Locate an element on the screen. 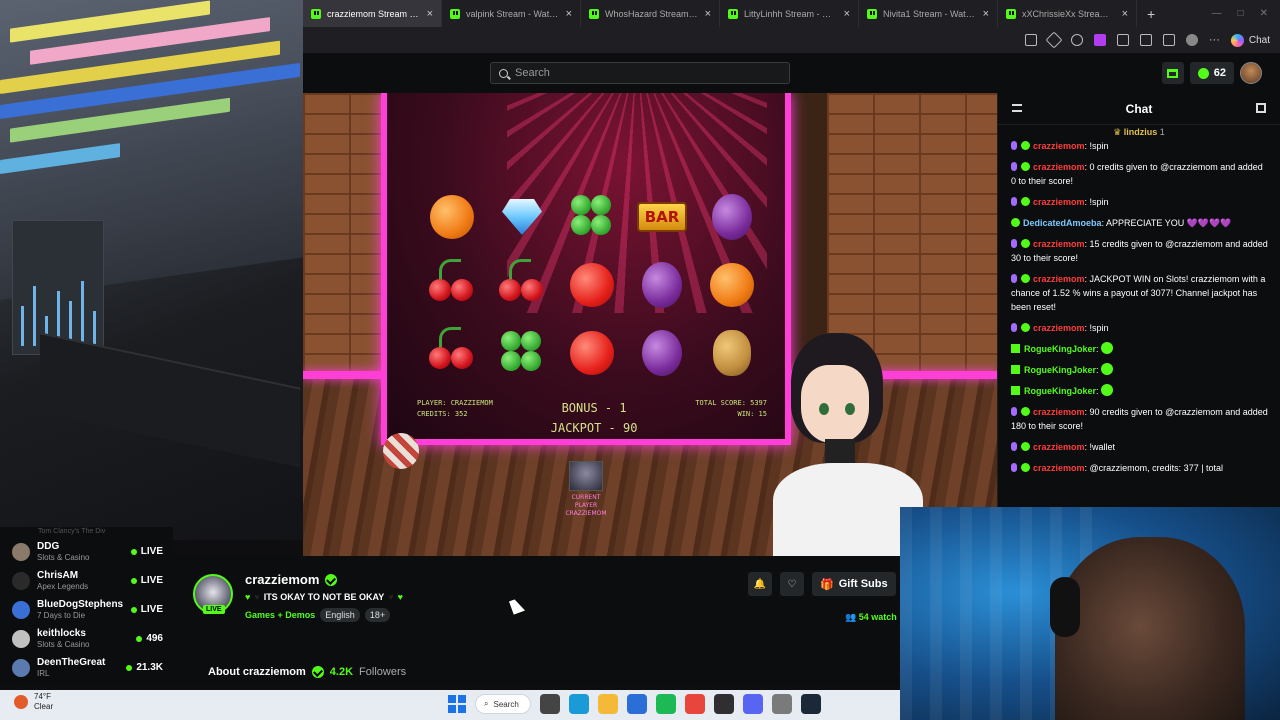 This screenshot has width=1280, height=720. settings-icon is located at coordinates (782, 704).